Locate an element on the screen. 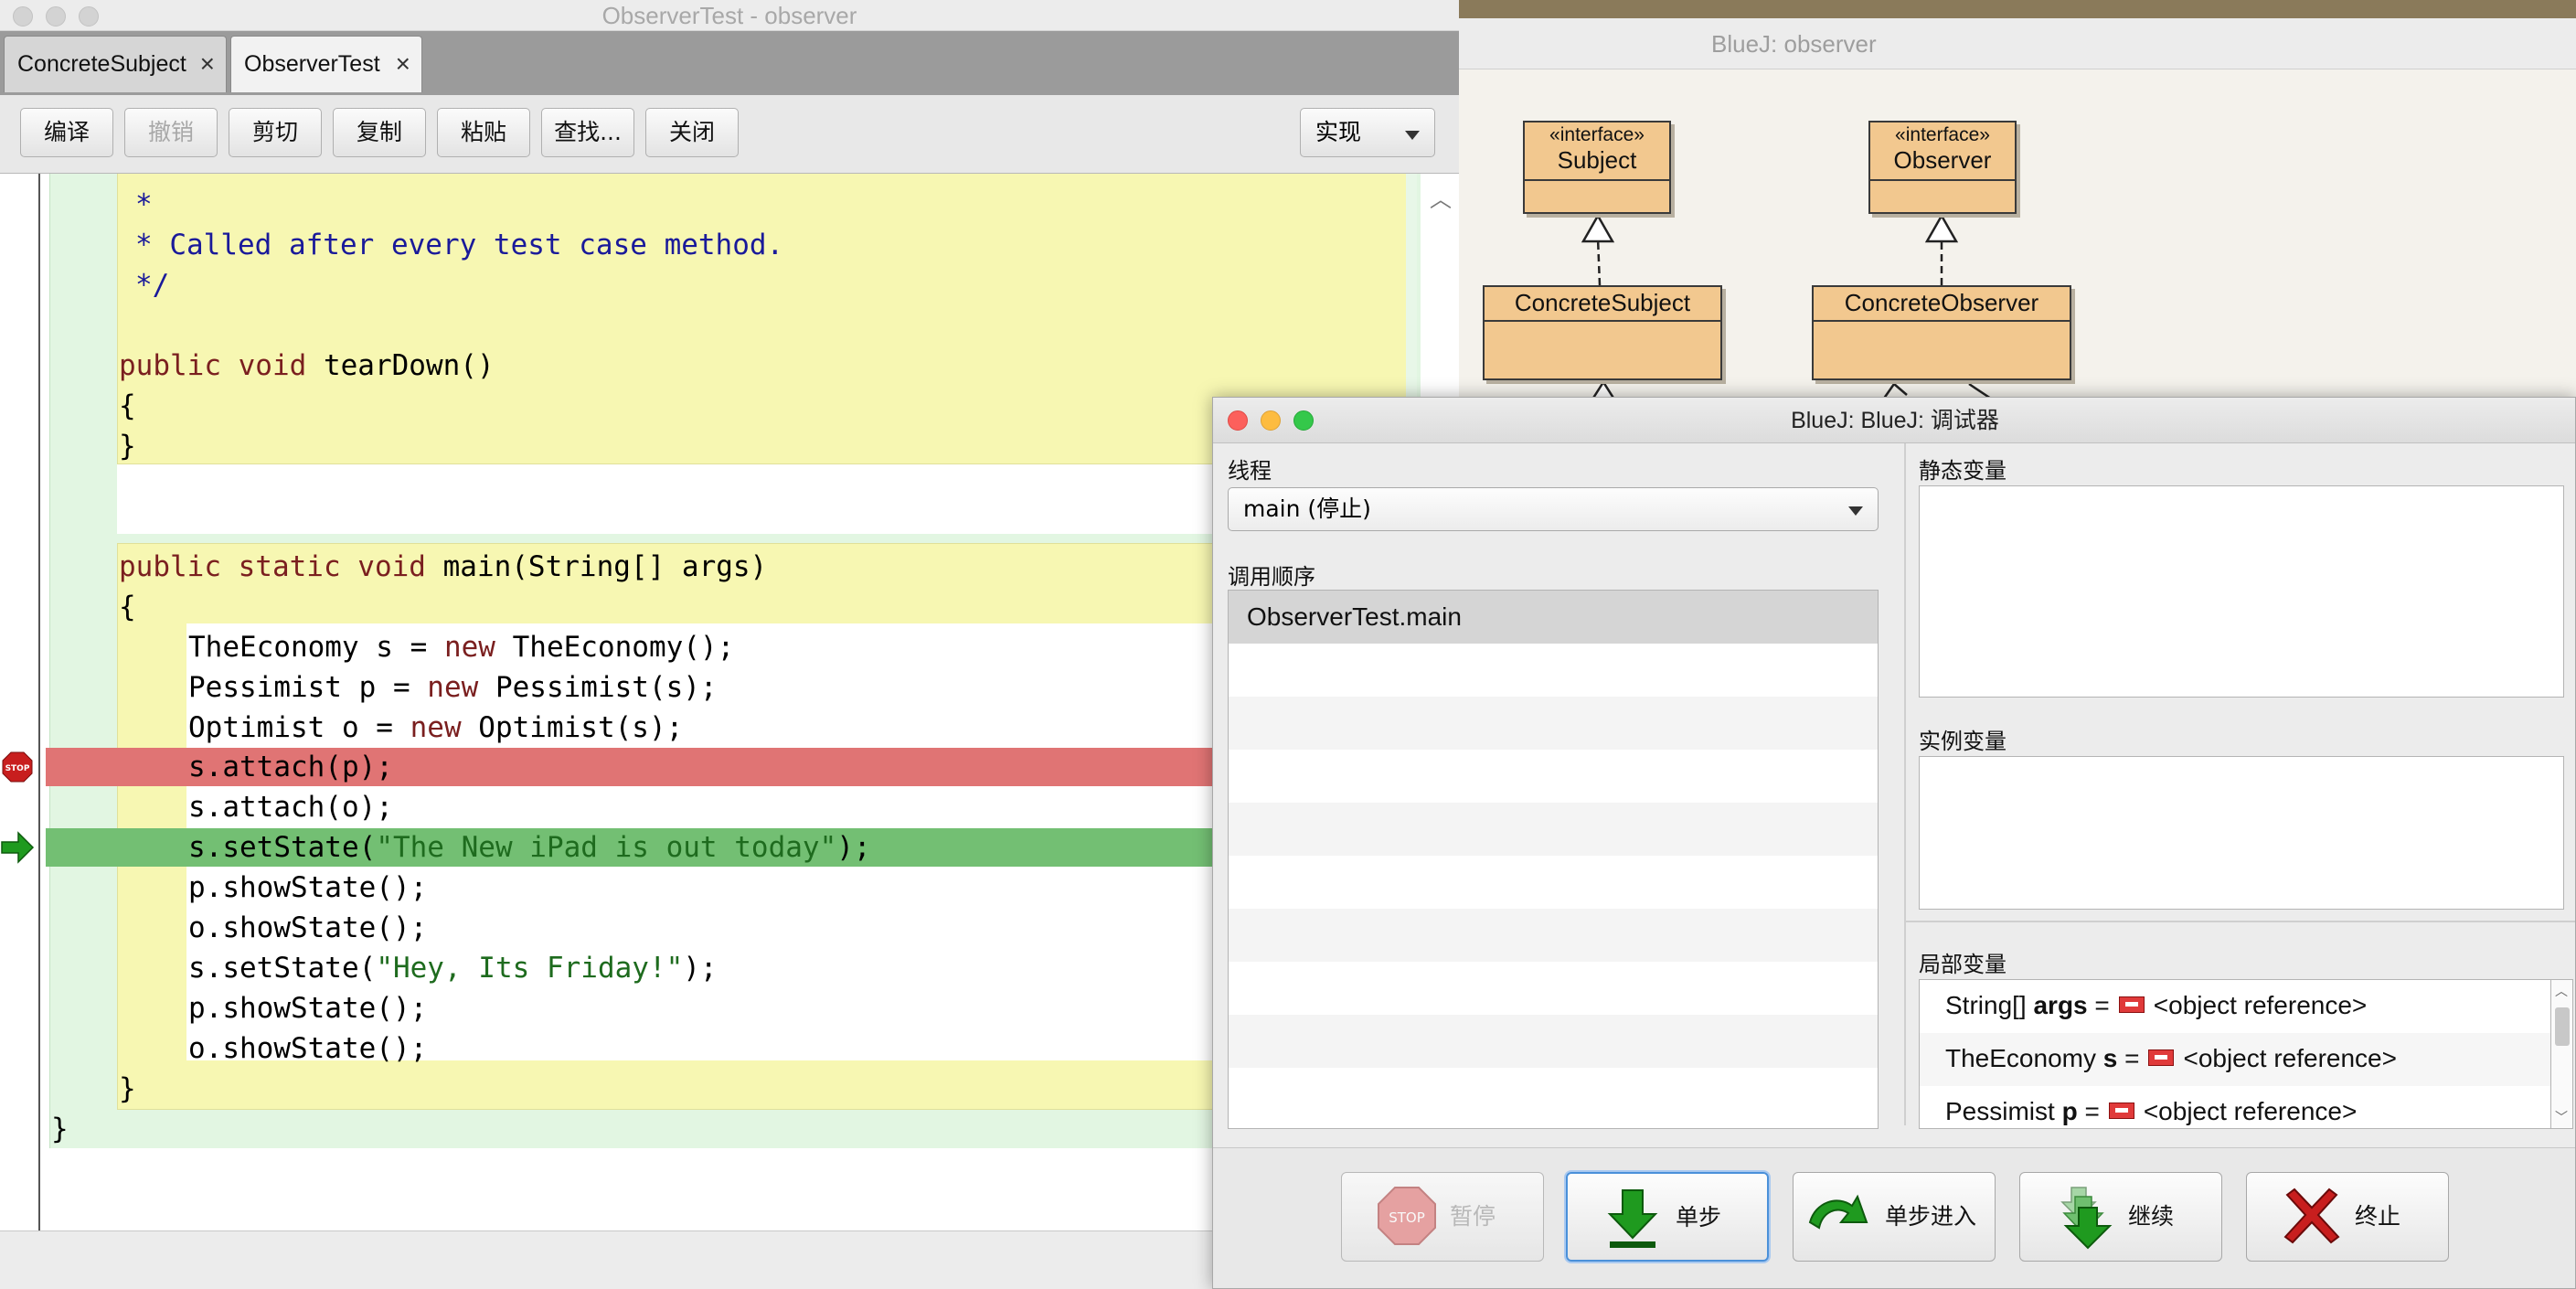 This screenshot has height=1289, width=2576. debugger-titlebar: BlueJ: BlueJ: 调试器 is located at coordinates (1894, 421).